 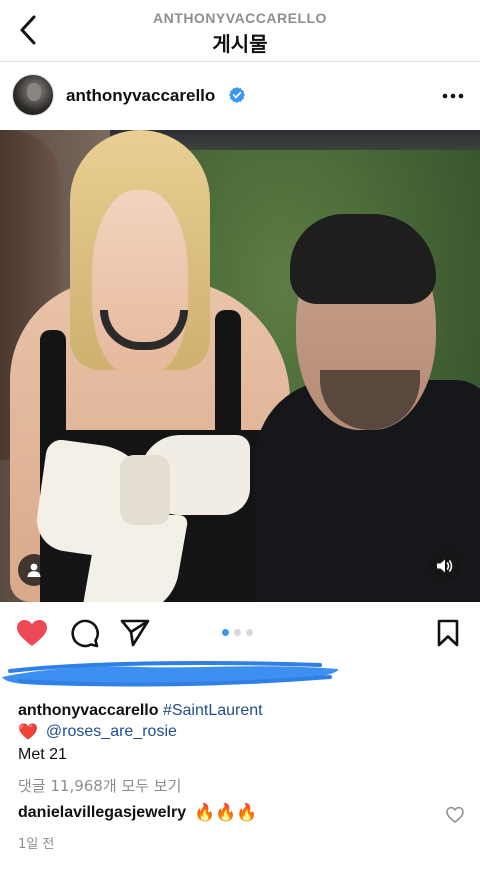 I want to click on comment-username: danielavillegasjewelry, so click(x=102, y=813).